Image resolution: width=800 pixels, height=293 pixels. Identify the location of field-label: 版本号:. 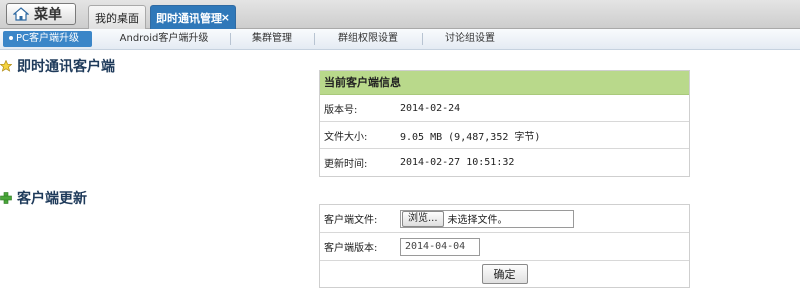
(341, 110).